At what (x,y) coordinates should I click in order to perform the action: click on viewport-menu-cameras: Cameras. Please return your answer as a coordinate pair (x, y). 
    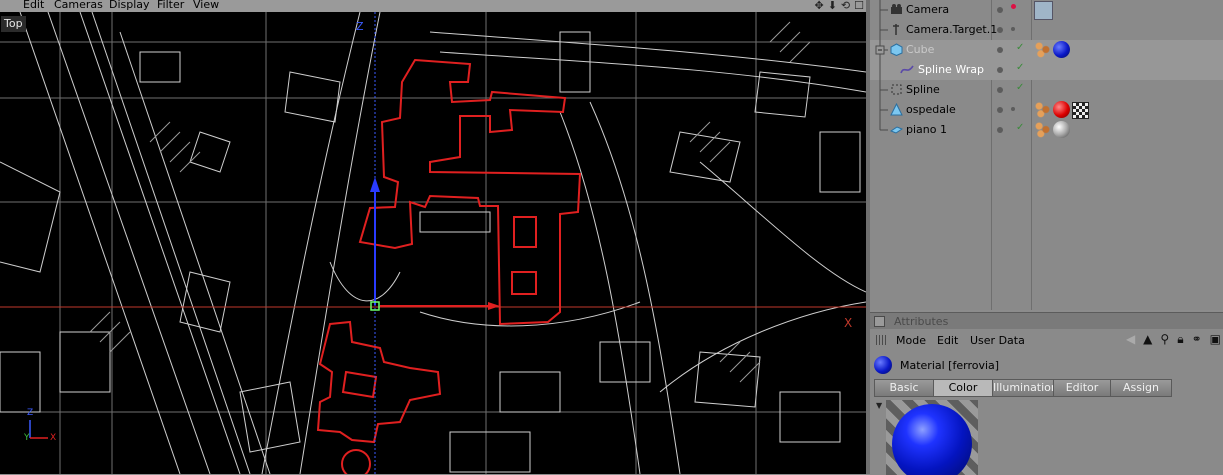
    Looking at the image, I should click on (78, 6).